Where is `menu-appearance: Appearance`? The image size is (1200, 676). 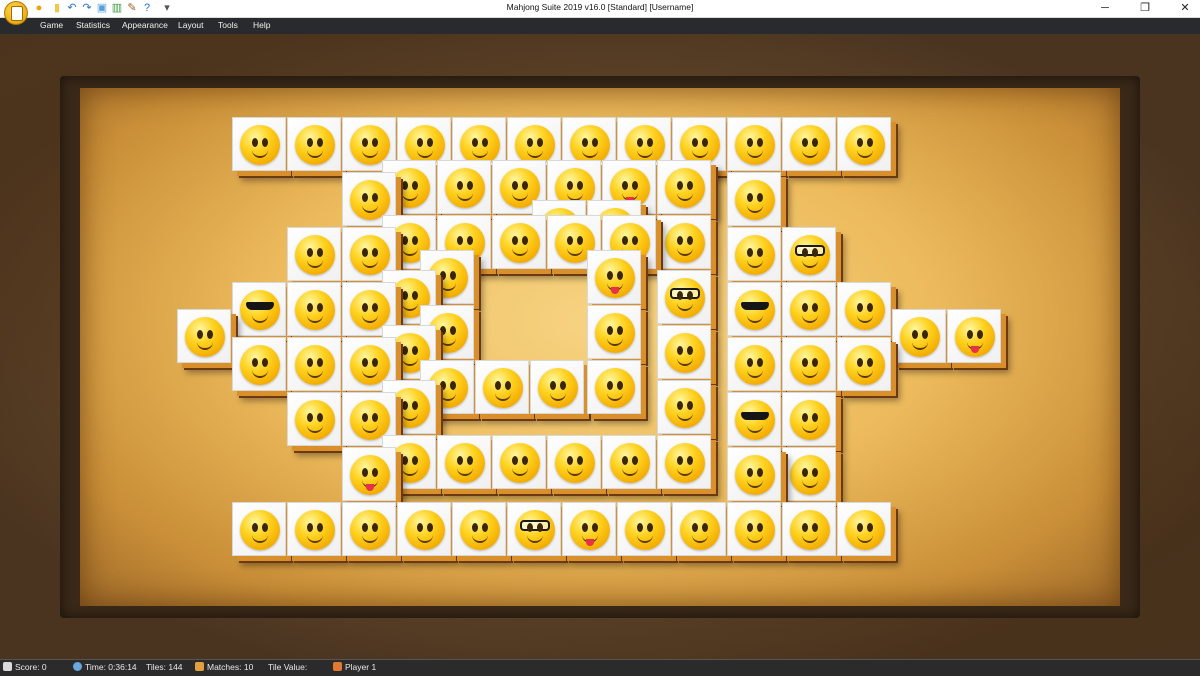 menu-appearance: Appearance is located at coordinates (145, 25).